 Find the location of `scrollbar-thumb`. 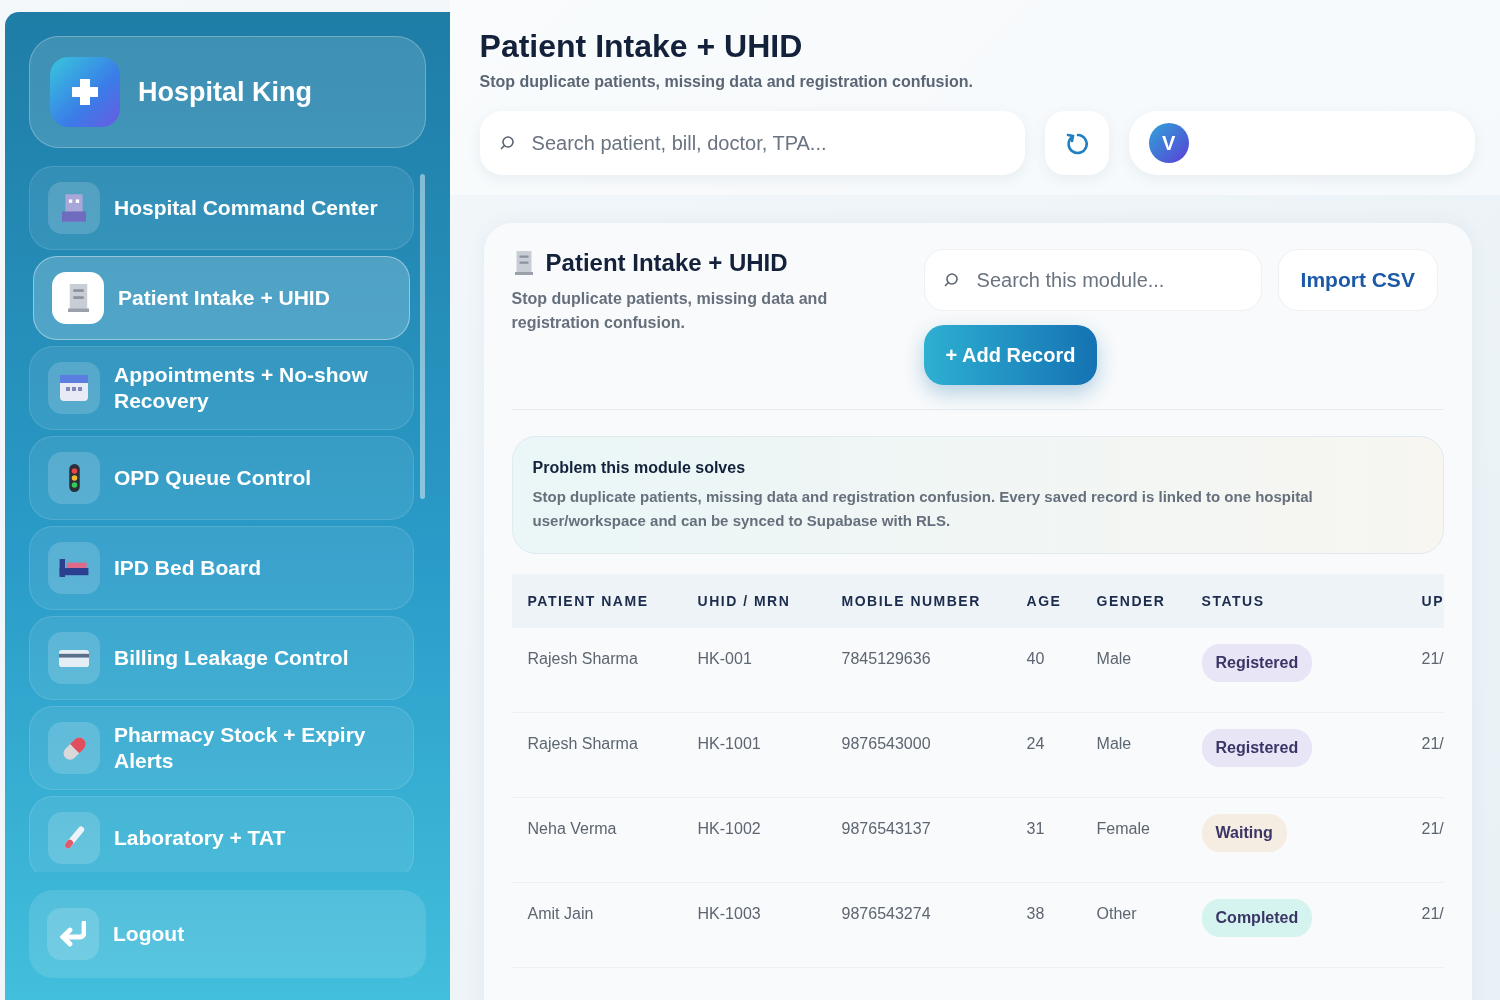

scrollbar-thumb is located at coordinates (423, 336).